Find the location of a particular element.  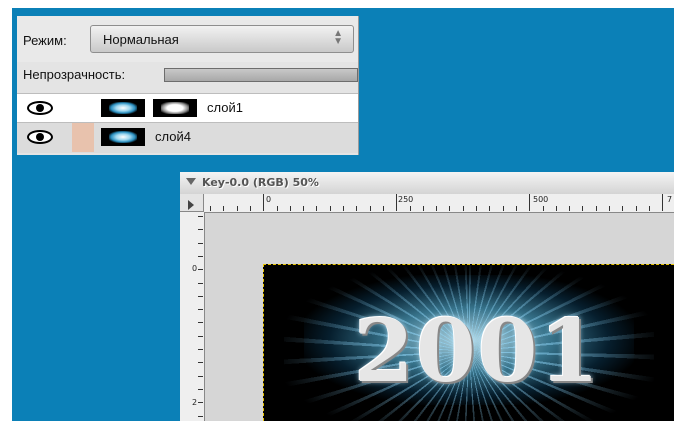

vertical-ruler: 0 2 is located at coordinates (192, 316).